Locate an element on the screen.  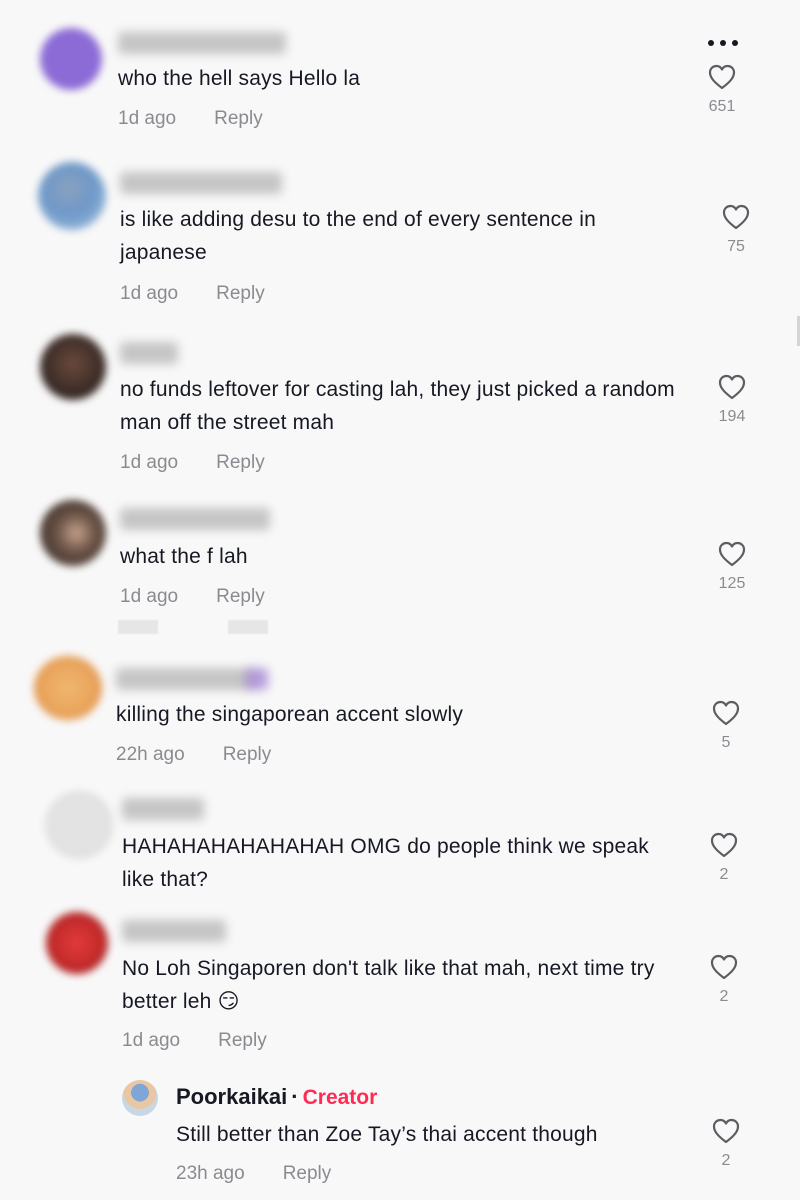
comment-text: killing the singaporean accent slowly is located at coordinates (290, 714).